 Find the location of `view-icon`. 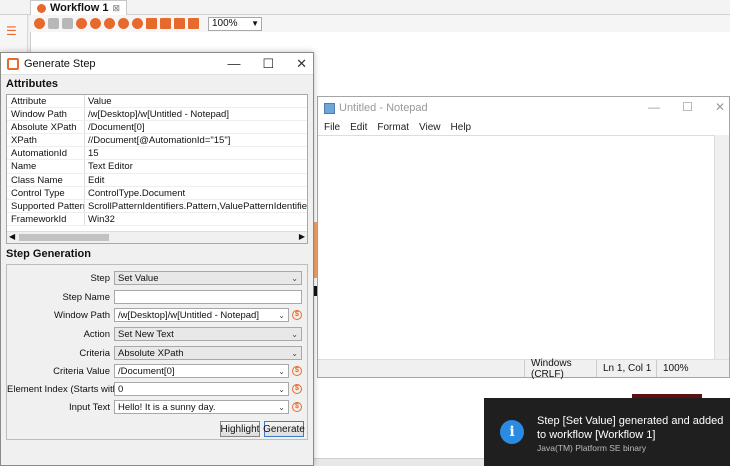

view-icon is located at coordinates (95, 23).